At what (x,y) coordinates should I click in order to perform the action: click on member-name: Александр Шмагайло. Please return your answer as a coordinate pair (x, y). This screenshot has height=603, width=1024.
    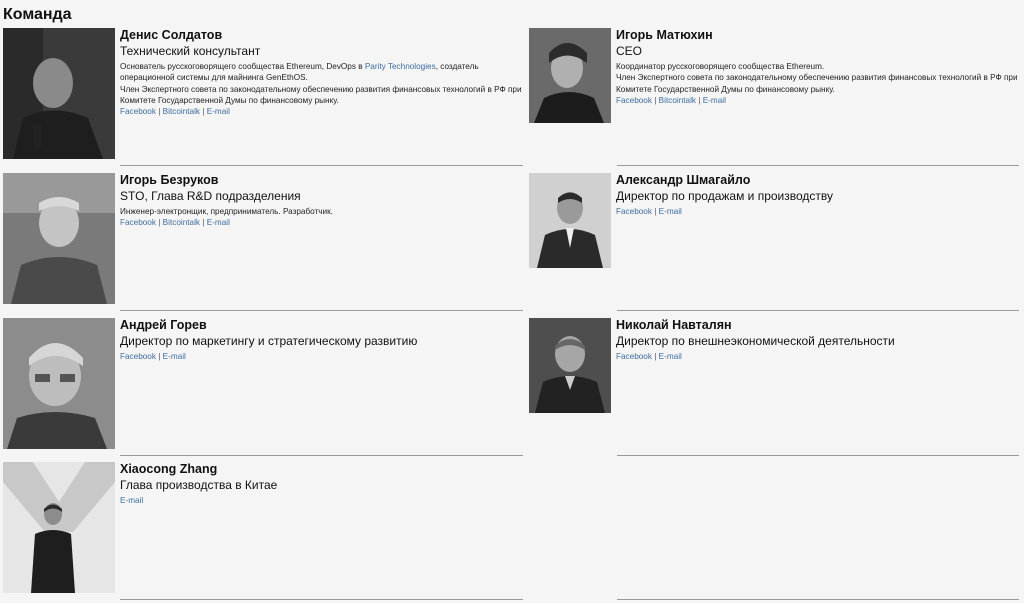
    Looking at the image, I should click on (683, 180).